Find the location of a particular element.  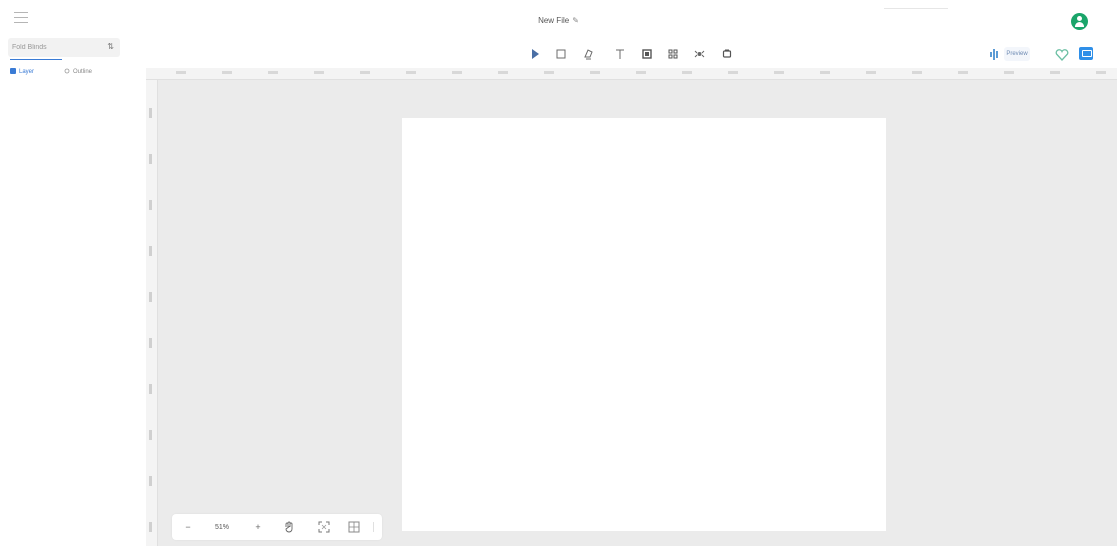

pen-icon is located at coordinates (588, 54).